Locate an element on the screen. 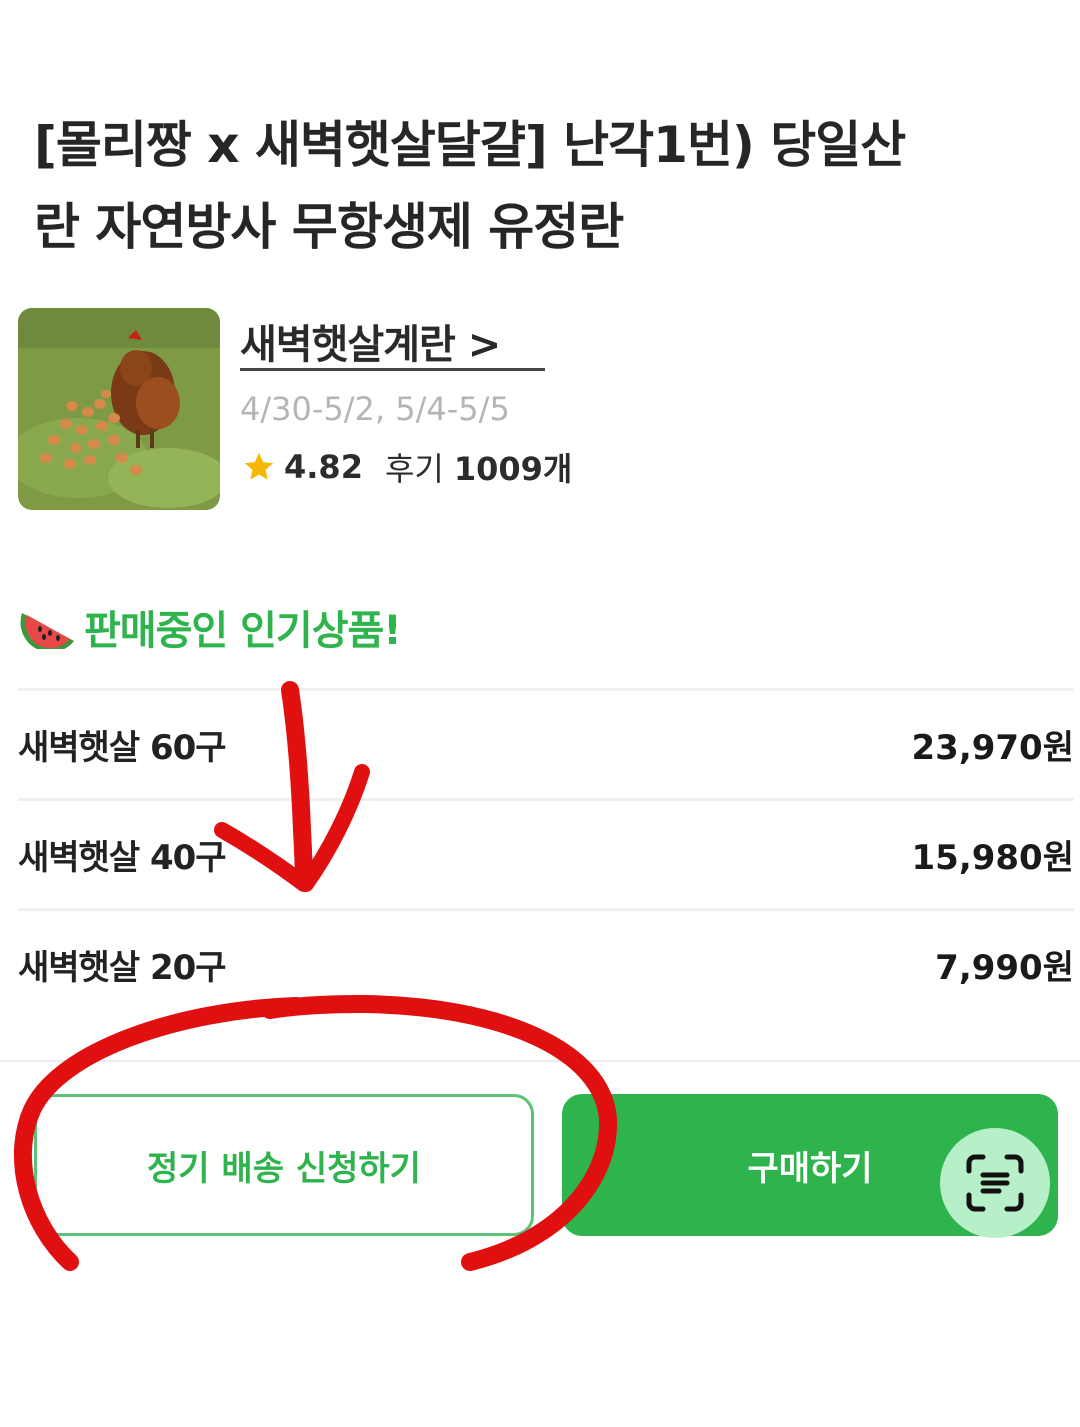 The height and width of the screenshot is (1427, 1080). store-thumbnail is located at coordinates (119, 409).